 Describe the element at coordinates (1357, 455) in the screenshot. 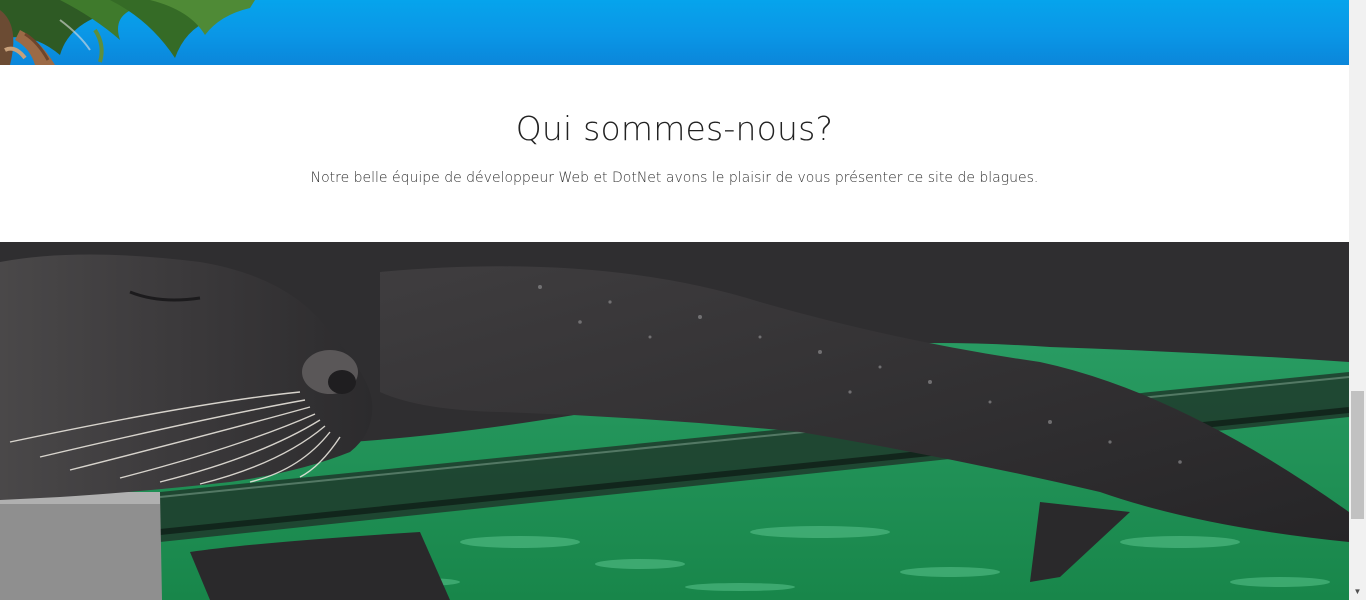

I see `scrollbar-thumb` at that location.